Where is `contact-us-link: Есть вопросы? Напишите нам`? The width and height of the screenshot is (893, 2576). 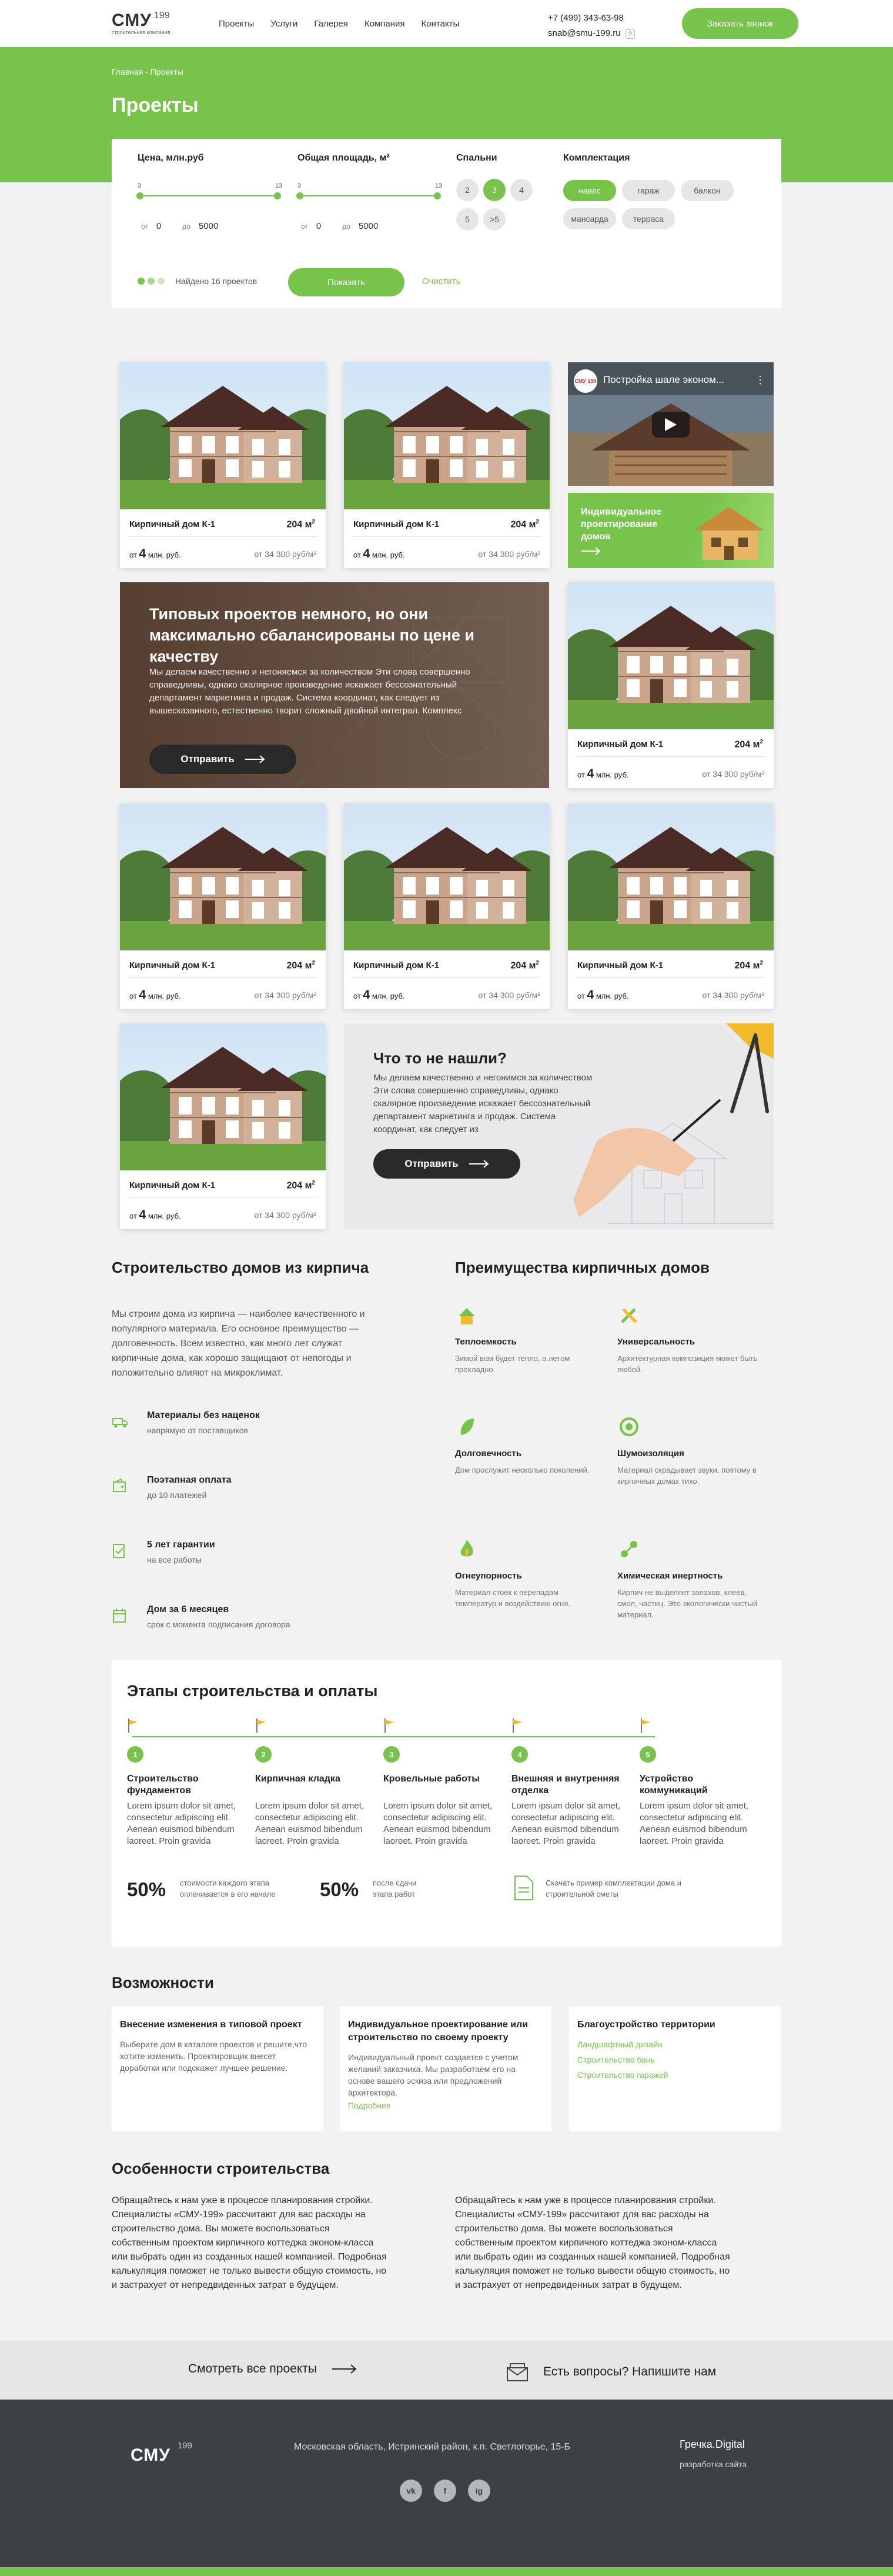 contact-us-link: Есть вопросы? Напишите нам is located at coordinates (611, 2372).